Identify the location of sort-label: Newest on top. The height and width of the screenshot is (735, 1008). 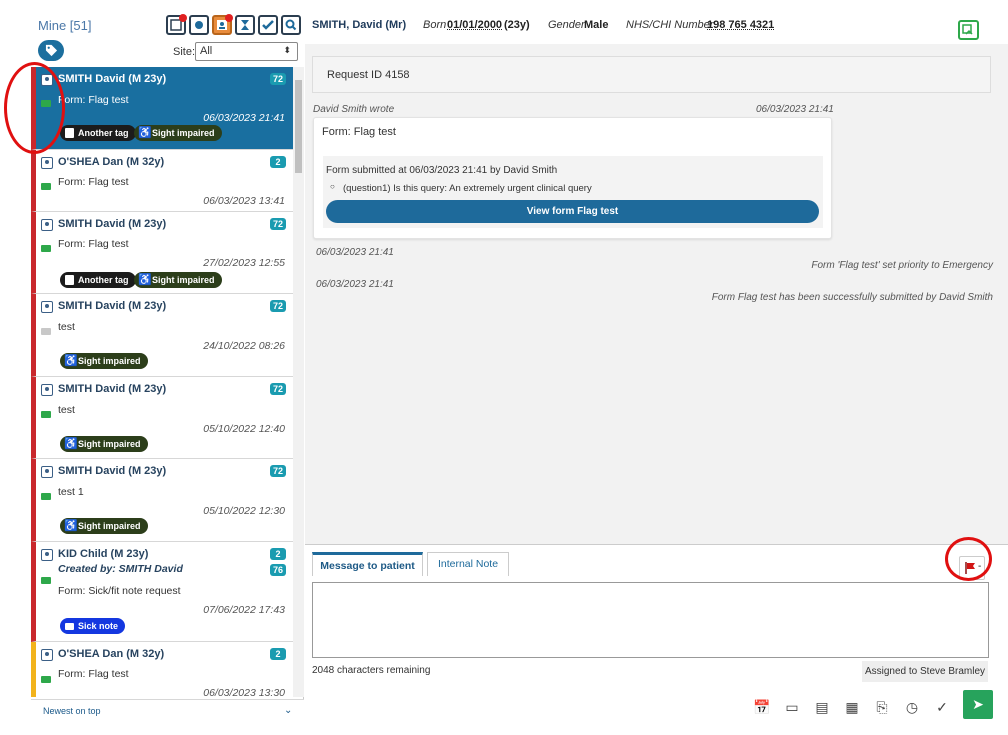
(72, 711).